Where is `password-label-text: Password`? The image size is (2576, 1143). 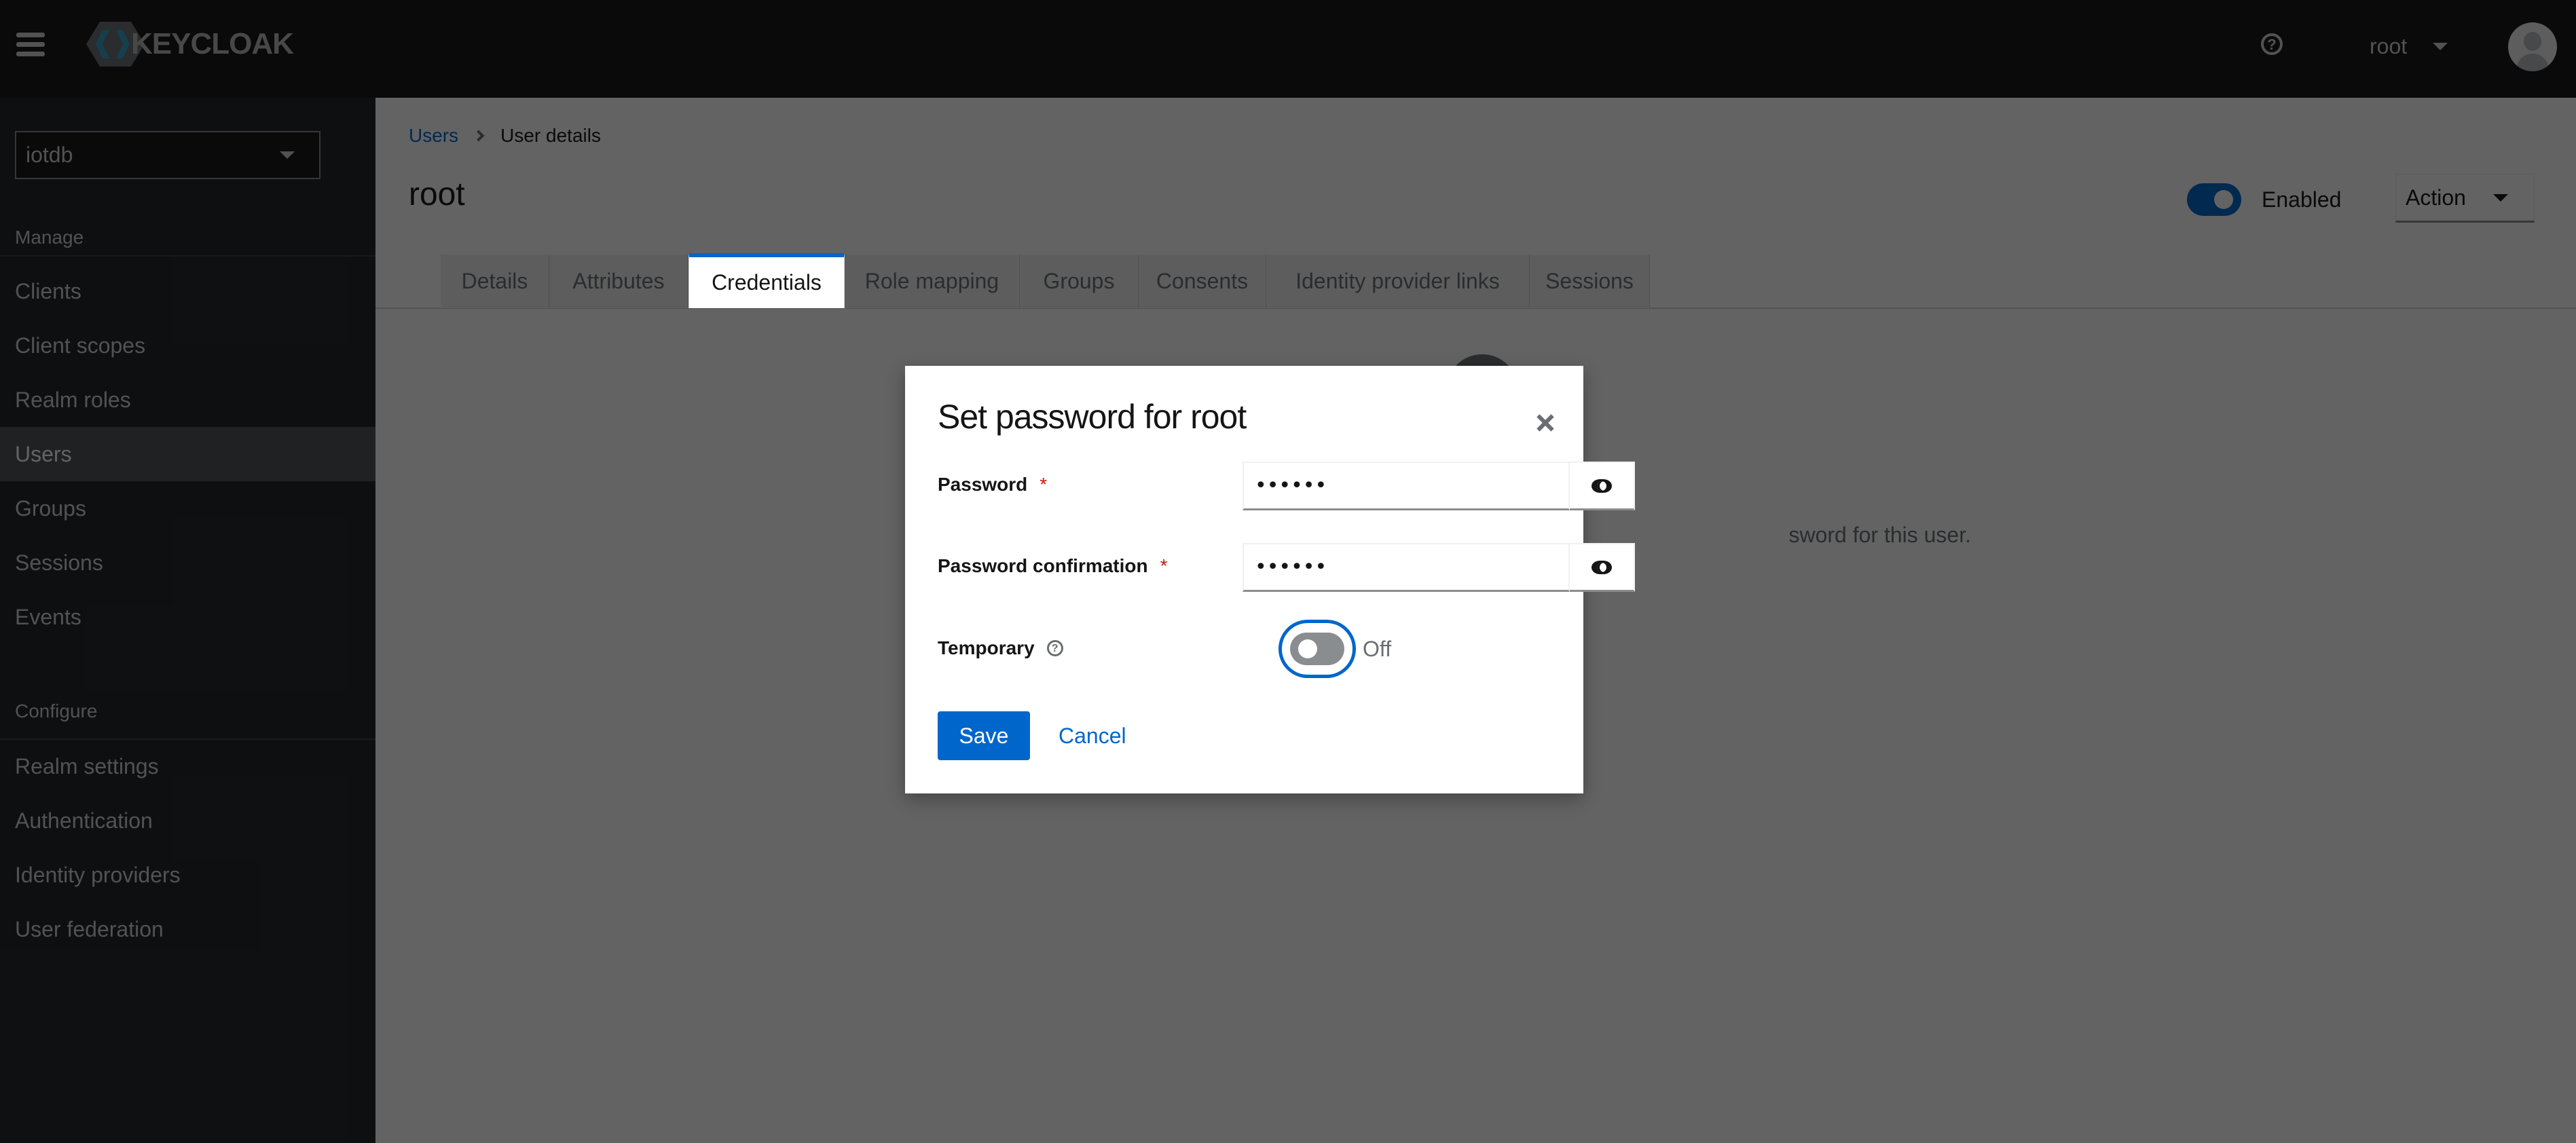
password-label-text: Password is located at coordinates (983, 484).